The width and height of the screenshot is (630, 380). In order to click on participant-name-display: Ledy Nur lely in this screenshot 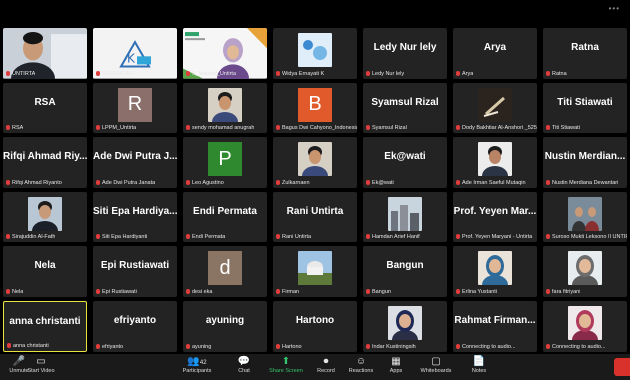, I will do `click(405, 47)`.